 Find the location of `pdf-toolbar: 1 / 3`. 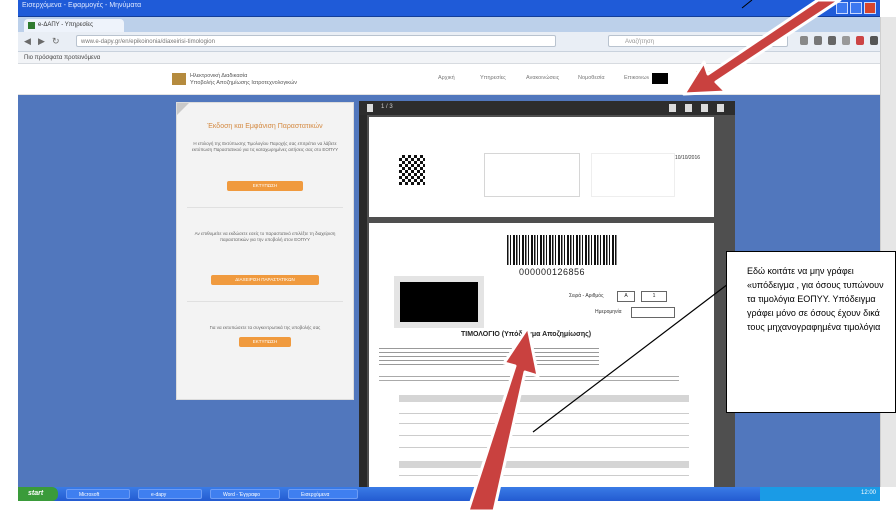

pdf-toolbar: 1 / 3 is located at coordinates (547, 108).